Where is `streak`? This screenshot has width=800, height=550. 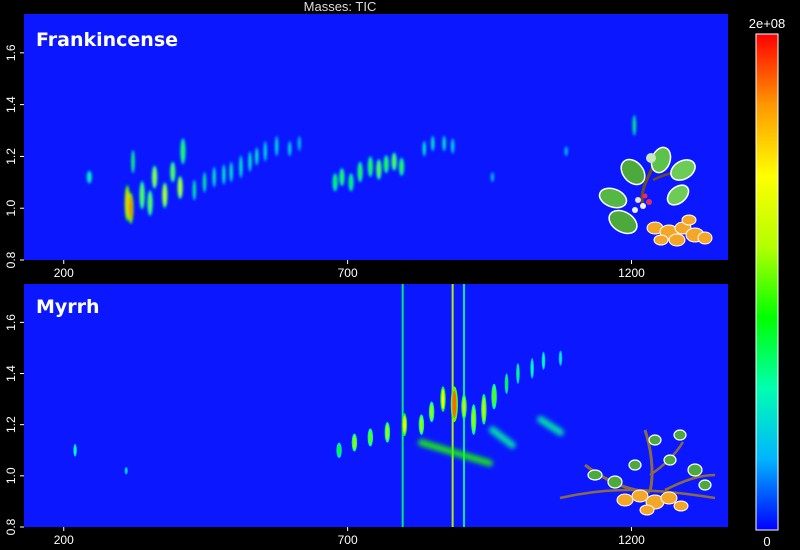 streak is located at coordinates (402, 405).